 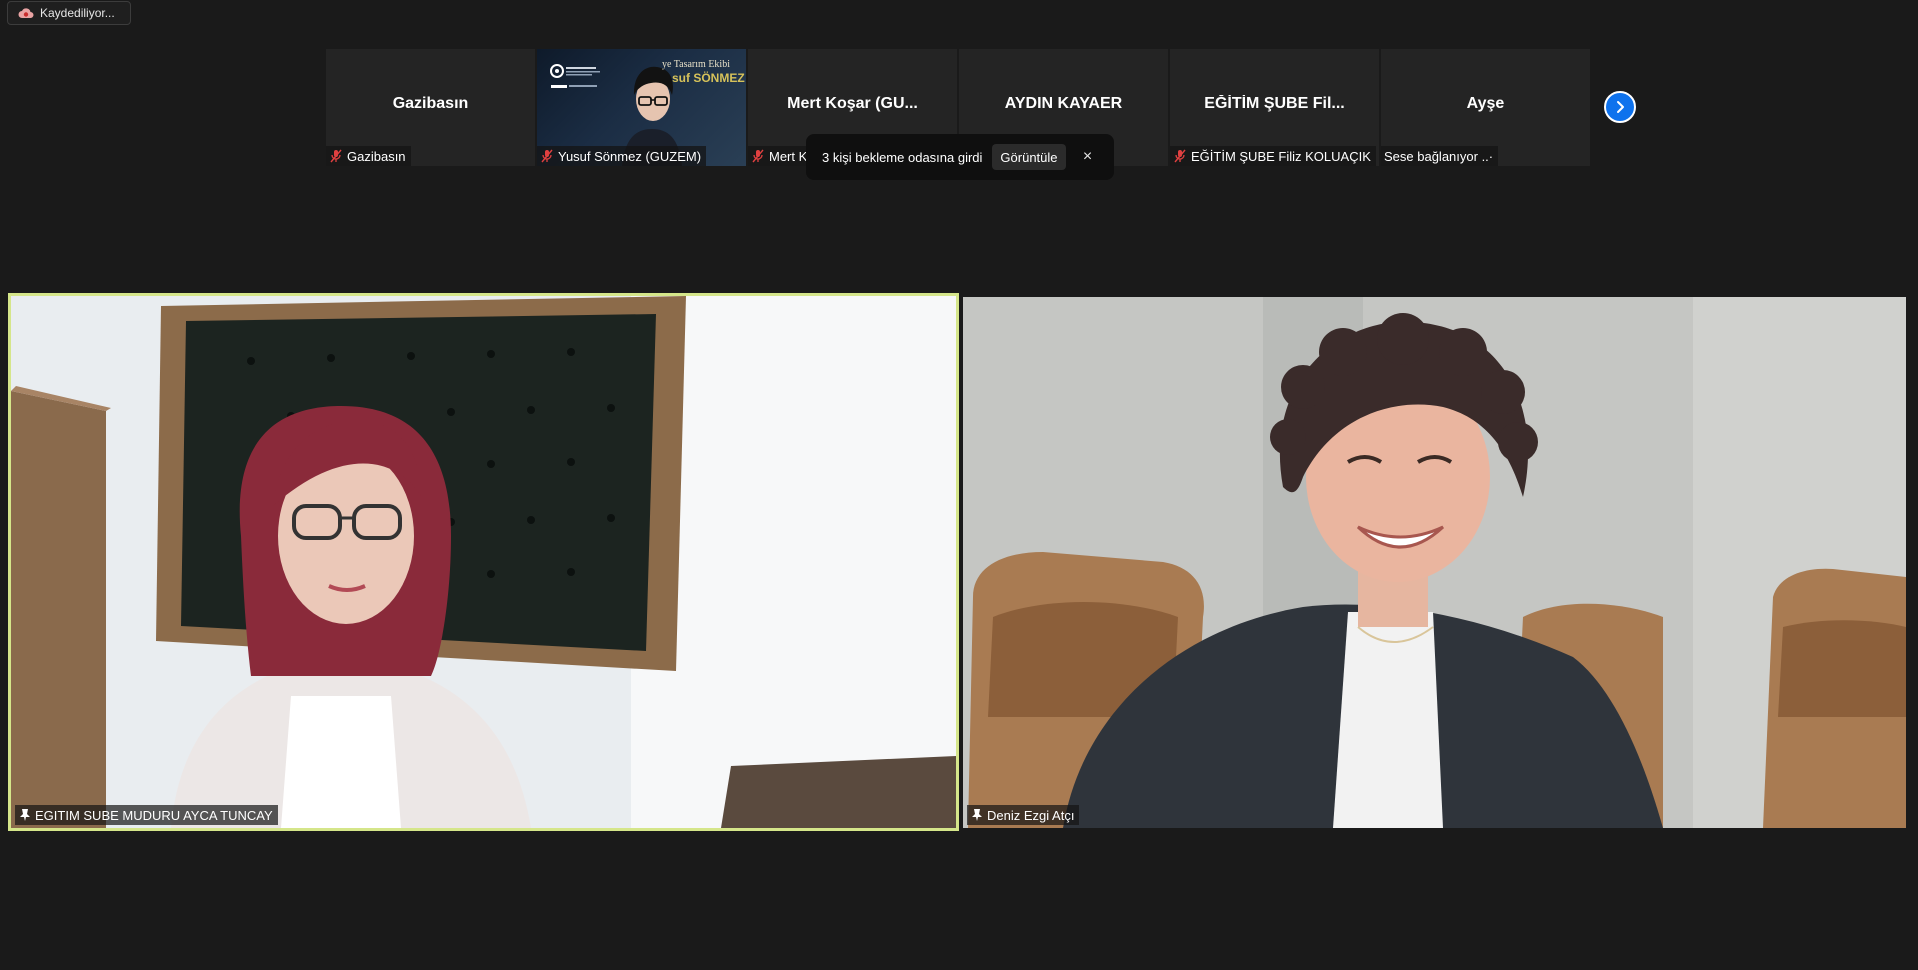 I want to click on participant-label: Mert K, so click(x=780, y=156).